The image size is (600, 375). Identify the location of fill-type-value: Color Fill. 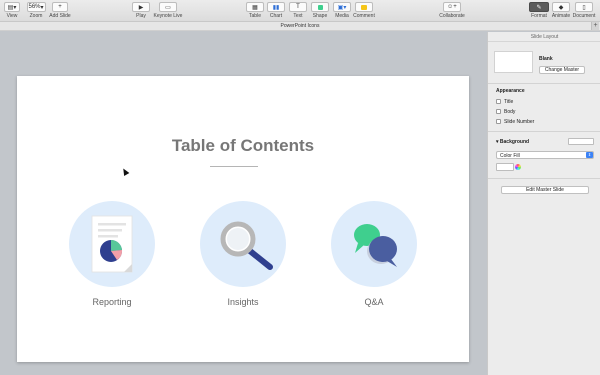
(510, 156).